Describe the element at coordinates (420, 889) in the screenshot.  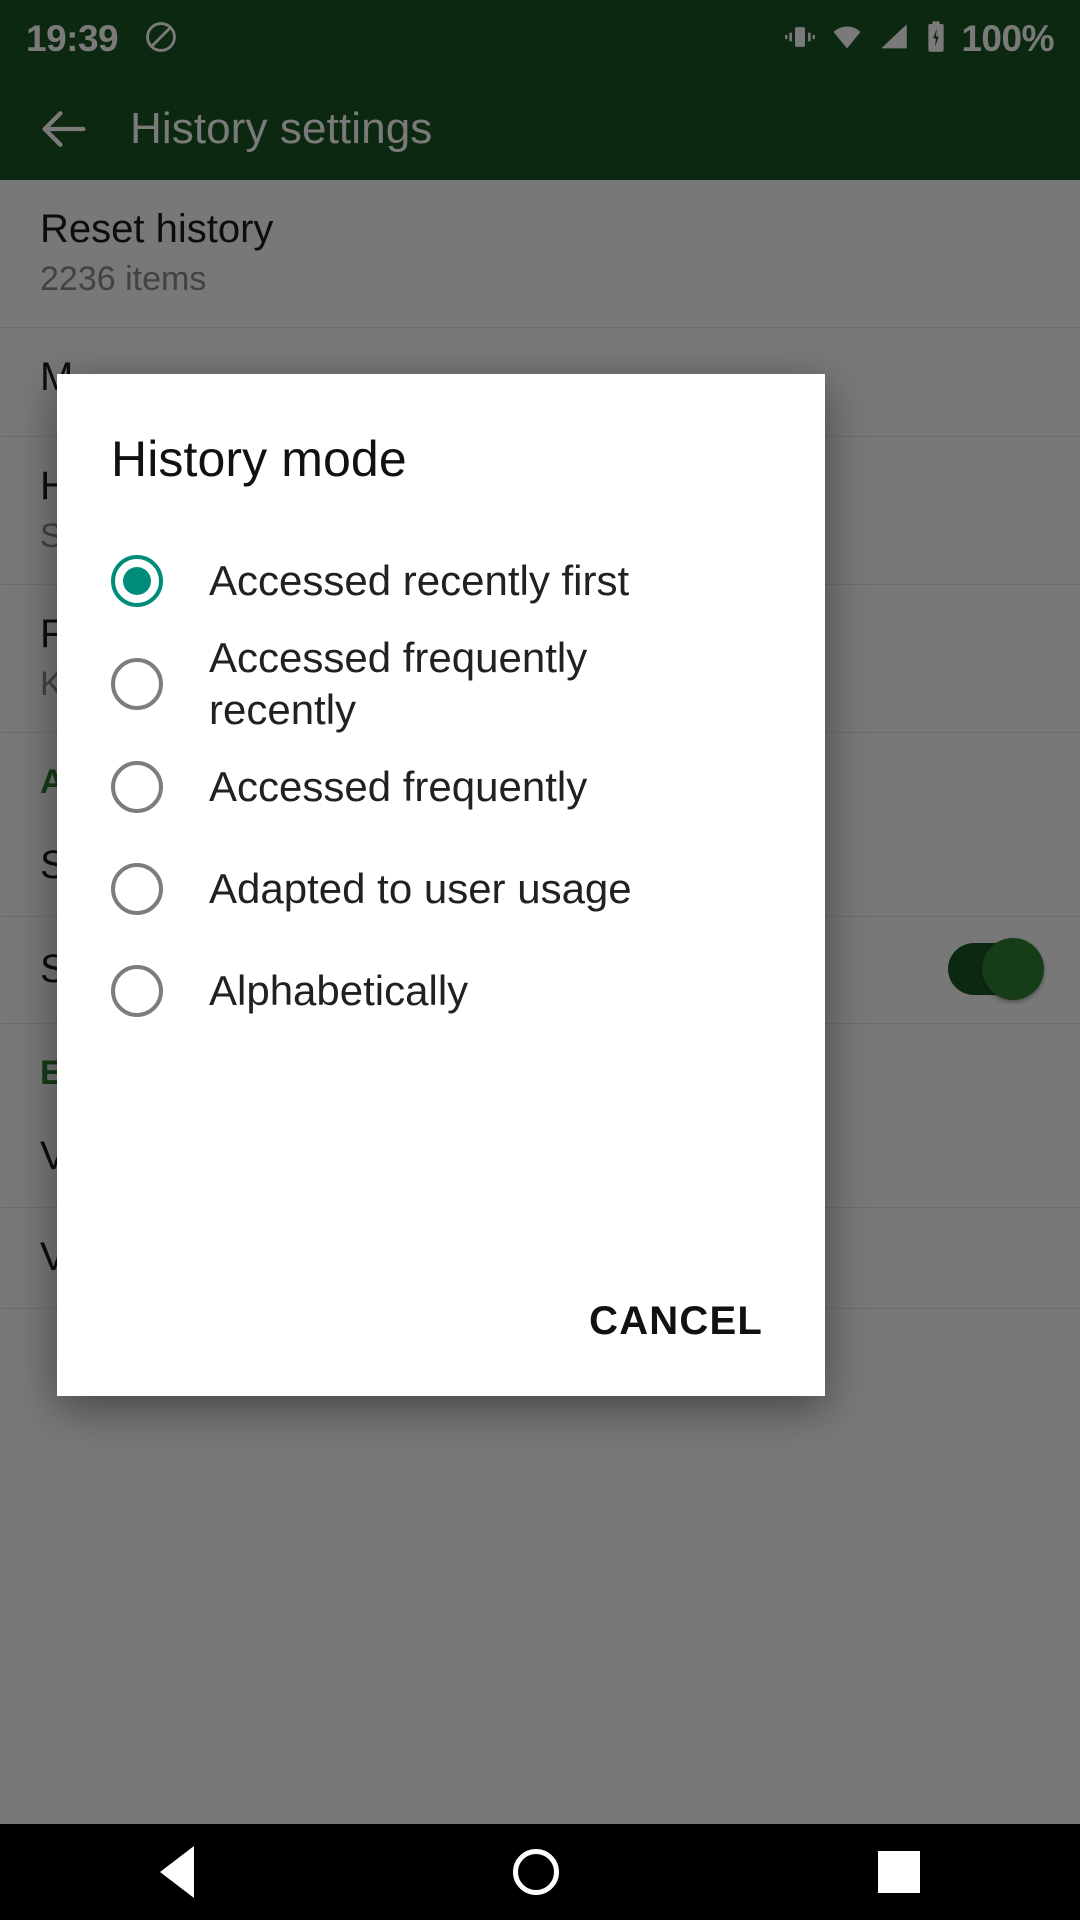
I see `radio-option-label: Adapted to user usage` at that location.